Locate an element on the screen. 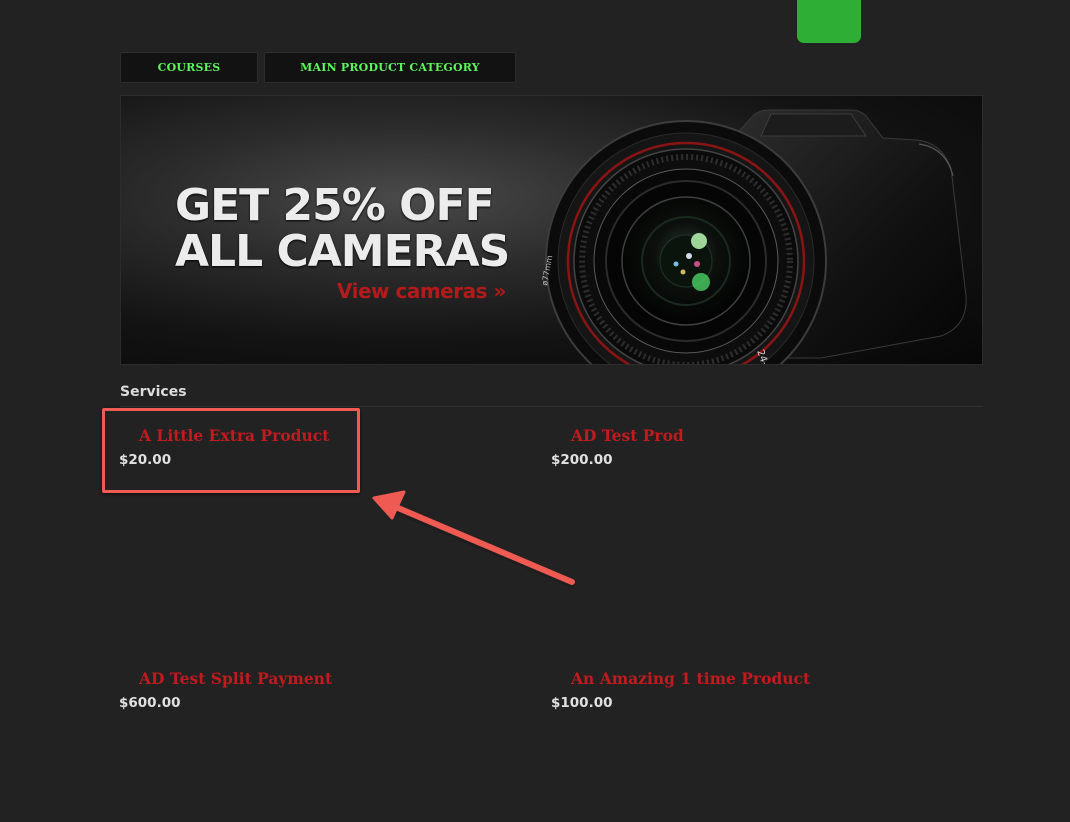 This screenshot has width=1070, height=822. product-price: $600.00 is located at coordinates (150, 703).